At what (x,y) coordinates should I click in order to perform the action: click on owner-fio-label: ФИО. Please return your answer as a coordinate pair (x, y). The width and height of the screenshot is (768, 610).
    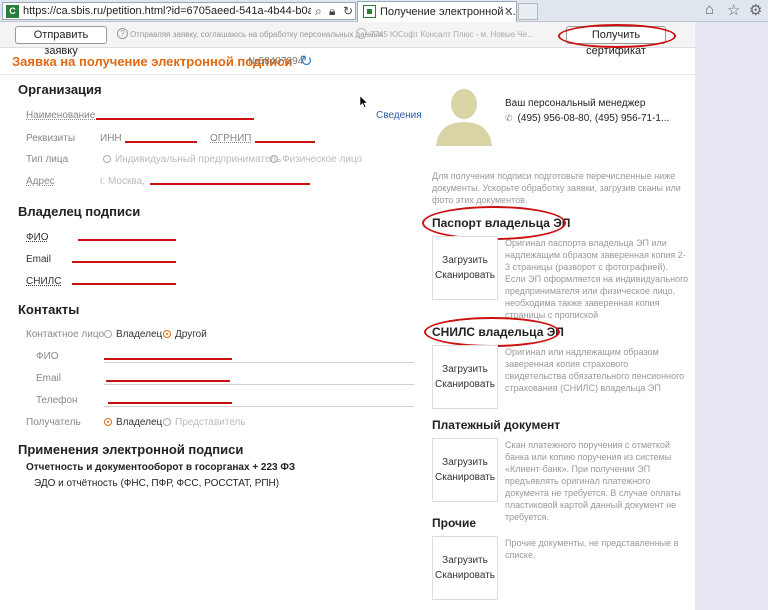
    Looking at the image, I should click on (37, 237).